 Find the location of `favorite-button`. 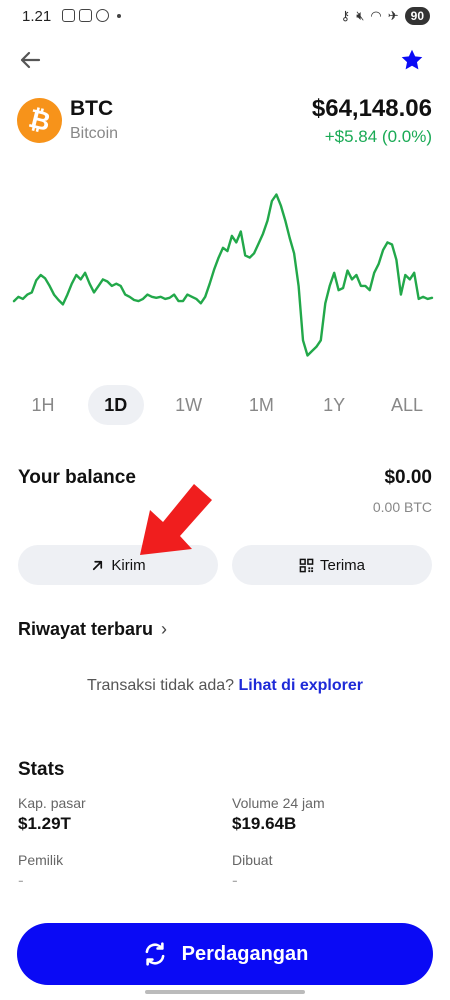

favorite-button is located at coordinates (412, 60).